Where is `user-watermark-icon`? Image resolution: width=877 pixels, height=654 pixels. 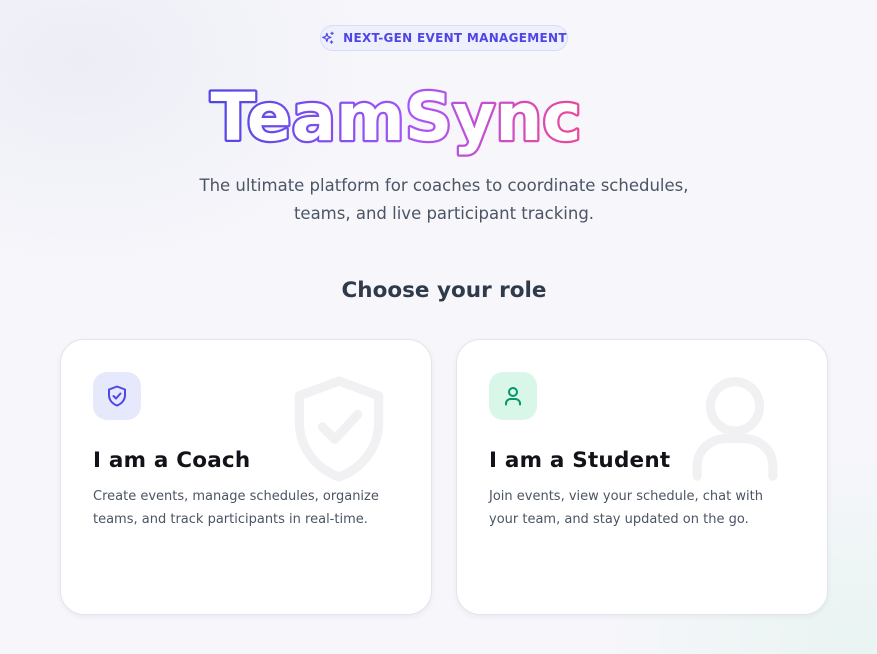
user-watermark-icon is located at coordinates (735, 429).